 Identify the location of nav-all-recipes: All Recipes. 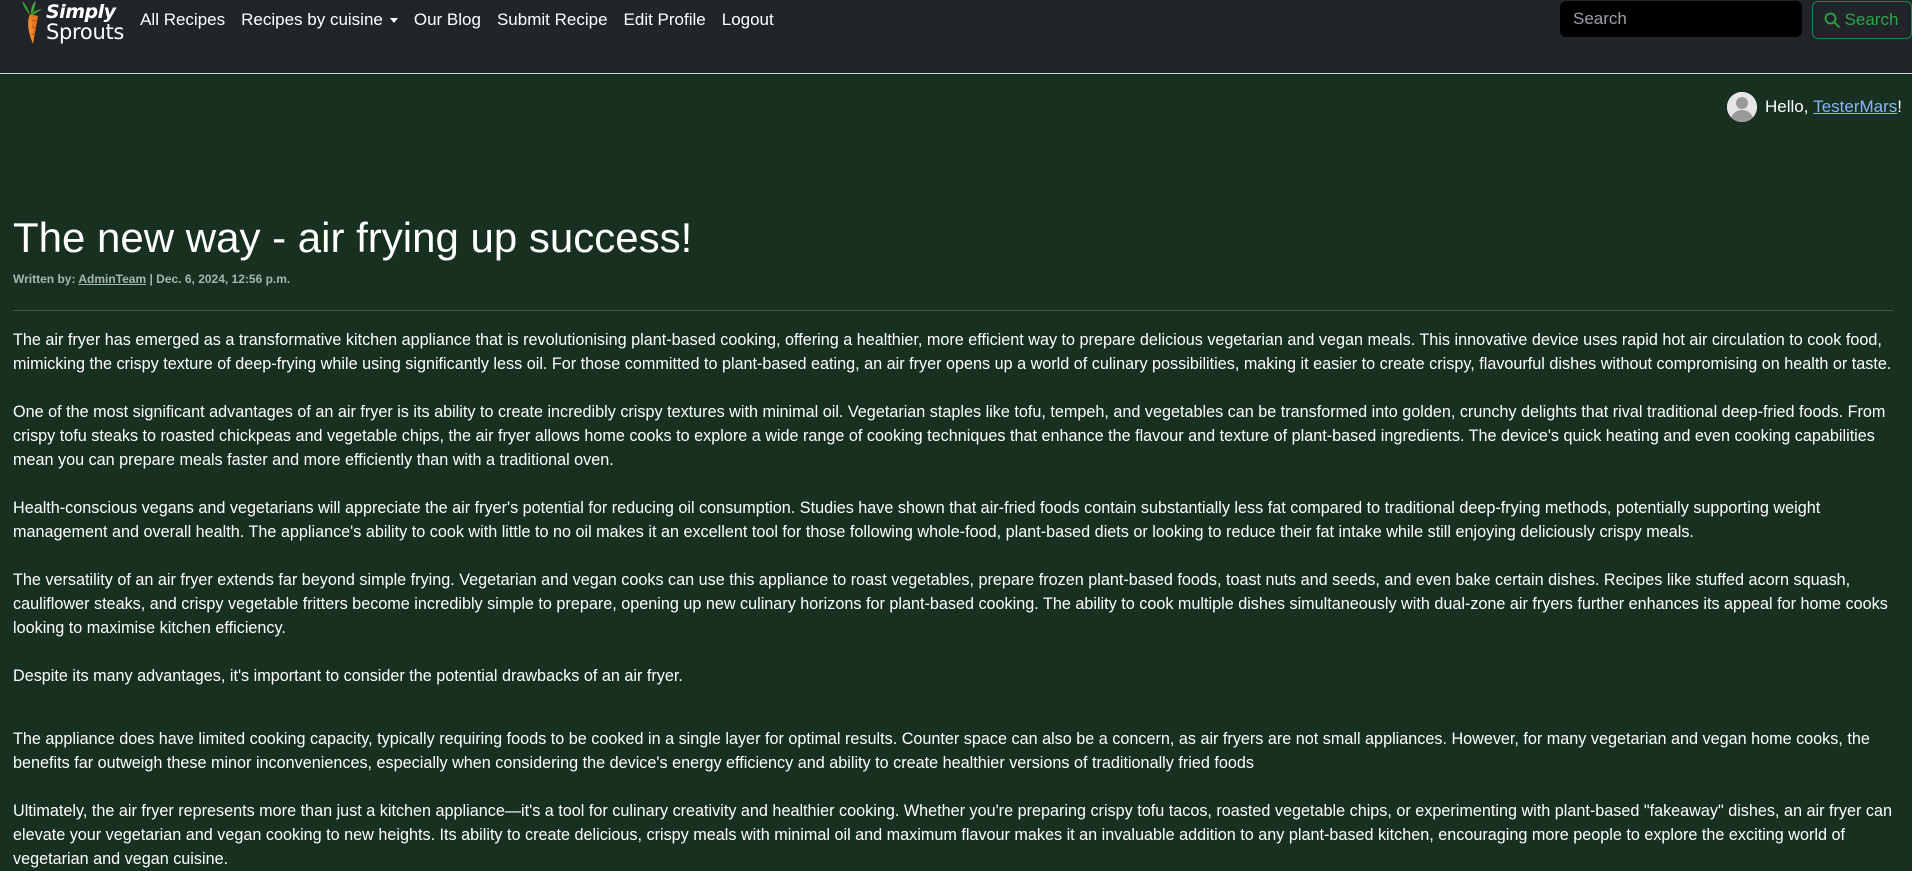
(182, 20).